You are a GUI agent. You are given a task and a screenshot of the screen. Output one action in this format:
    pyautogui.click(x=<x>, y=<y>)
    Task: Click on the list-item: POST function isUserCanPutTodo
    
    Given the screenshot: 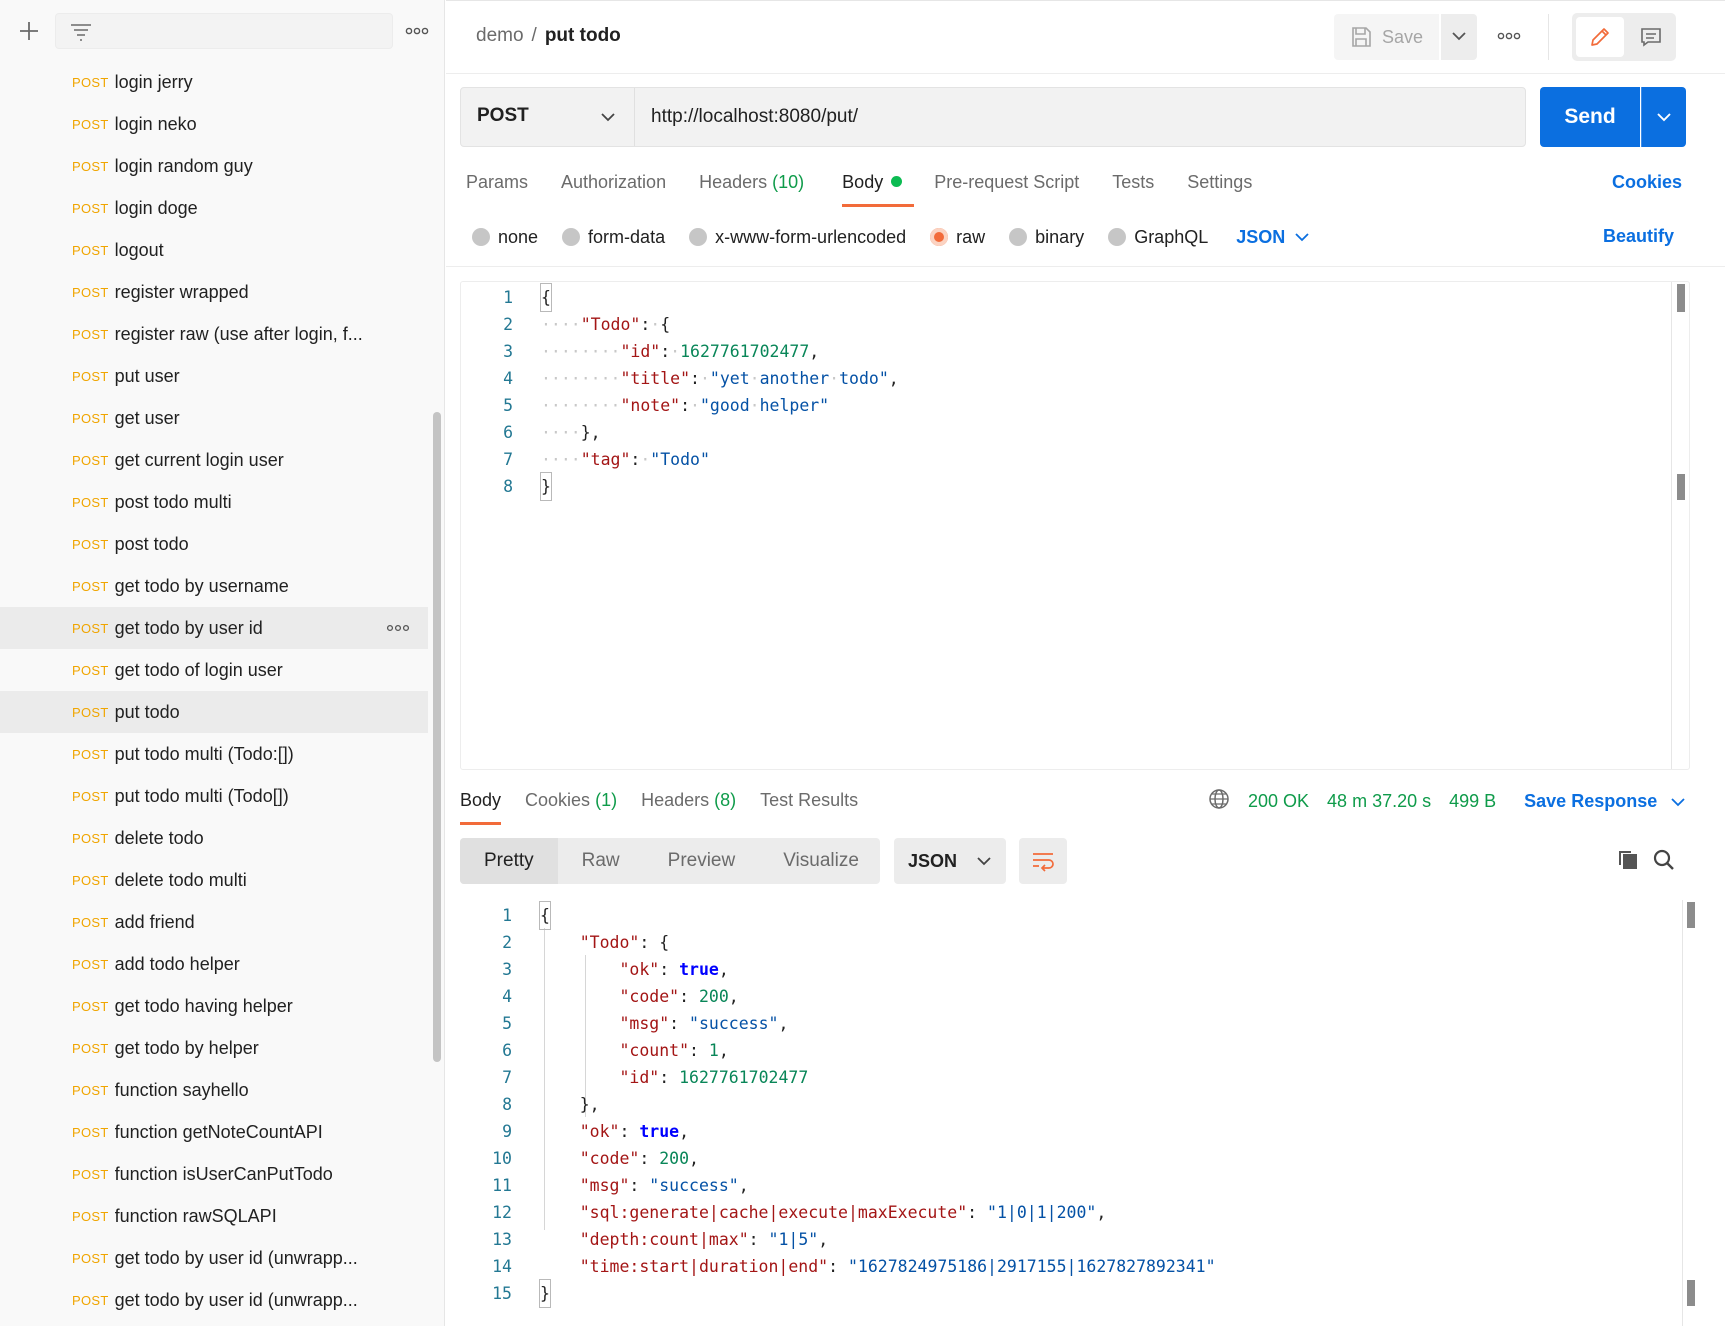 What is the action you would take?
    pyautogui.click(x=214, y=1174)
    